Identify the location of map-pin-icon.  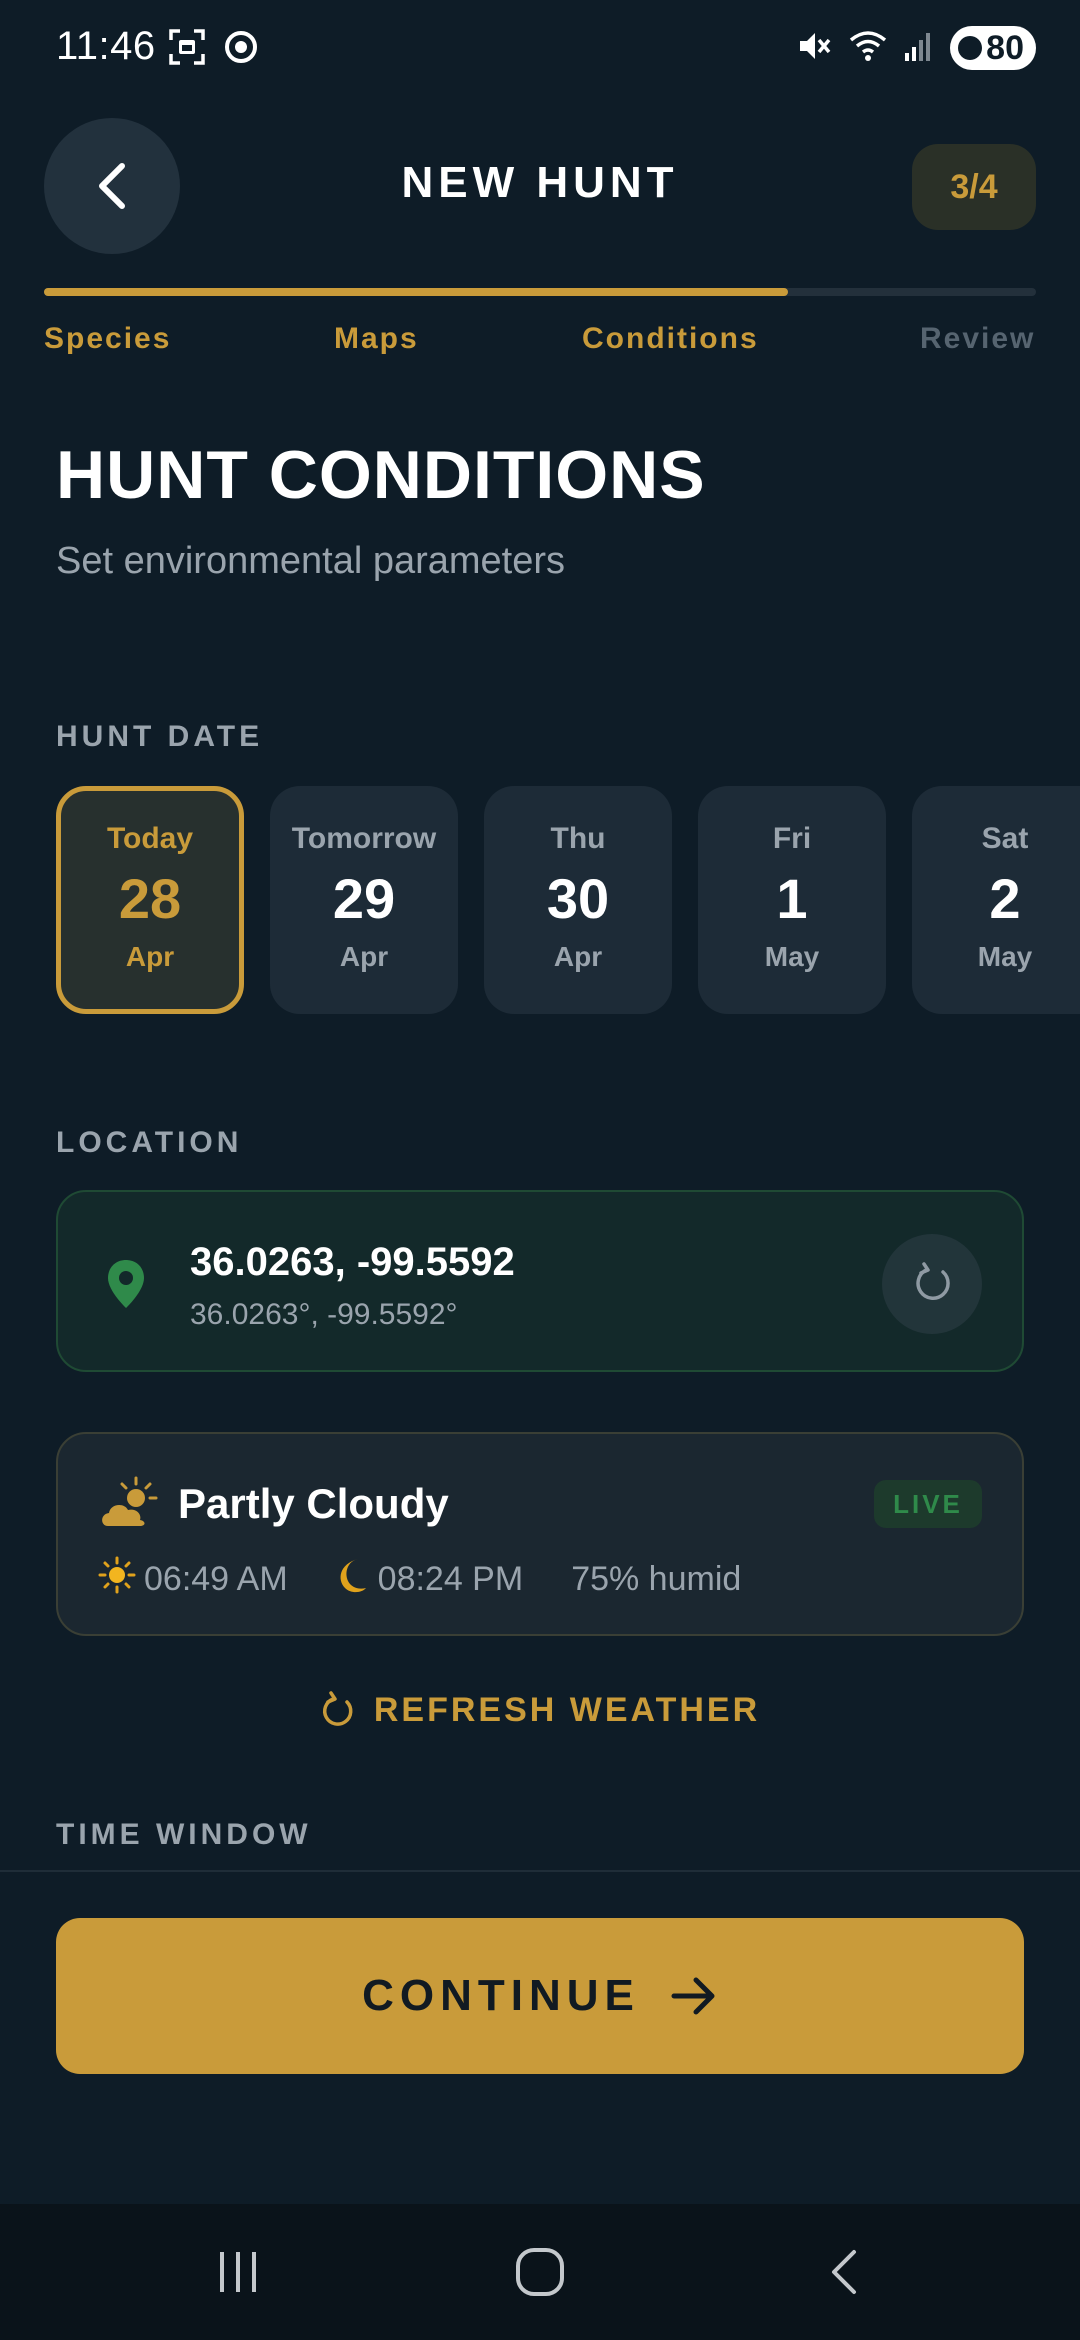
(126, 1286).